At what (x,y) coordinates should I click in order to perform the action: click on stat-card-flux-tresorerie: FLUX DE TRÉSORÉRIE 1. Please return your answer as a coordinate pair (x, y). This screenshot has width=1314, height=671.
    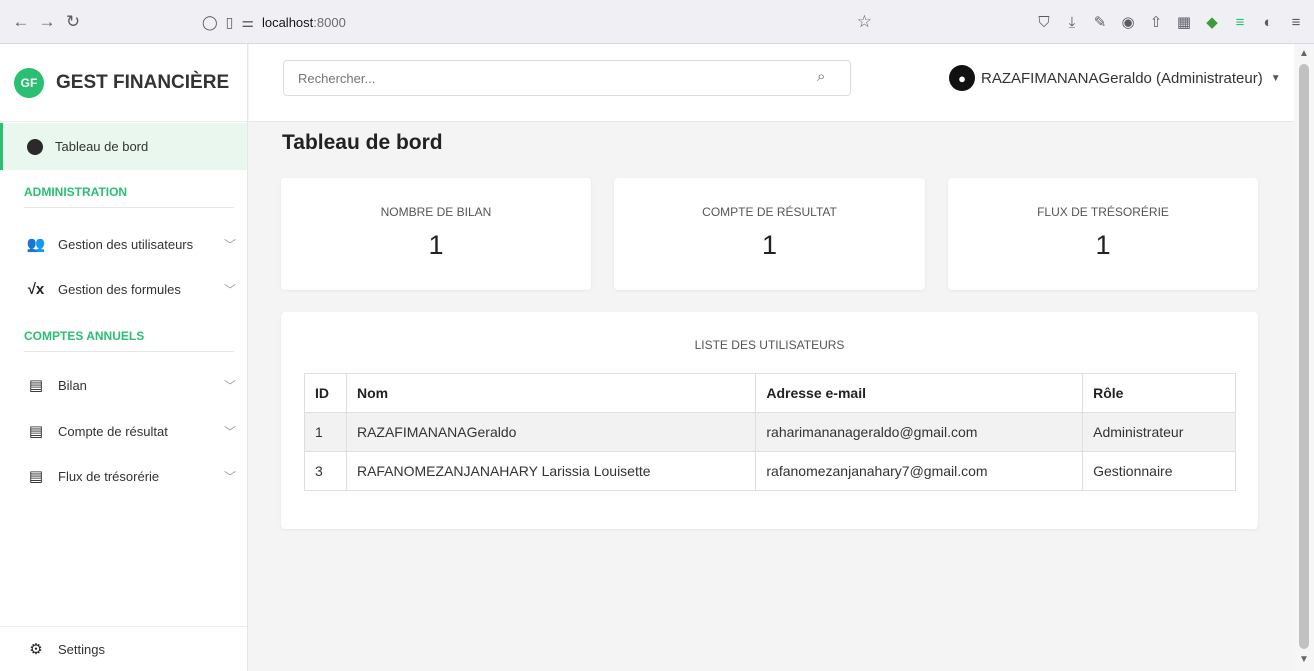
    Looking at the image, I should click on (1103, 234).